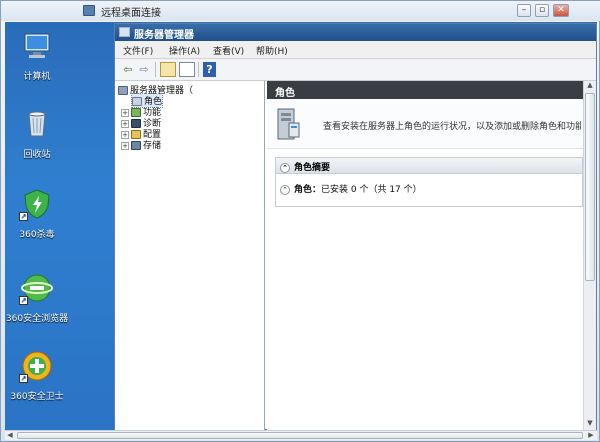 The width and height of the screenshot is (600, 442). I want to click on summary-value: 已安装 0 个（共 17 个）, so click(371, 190).